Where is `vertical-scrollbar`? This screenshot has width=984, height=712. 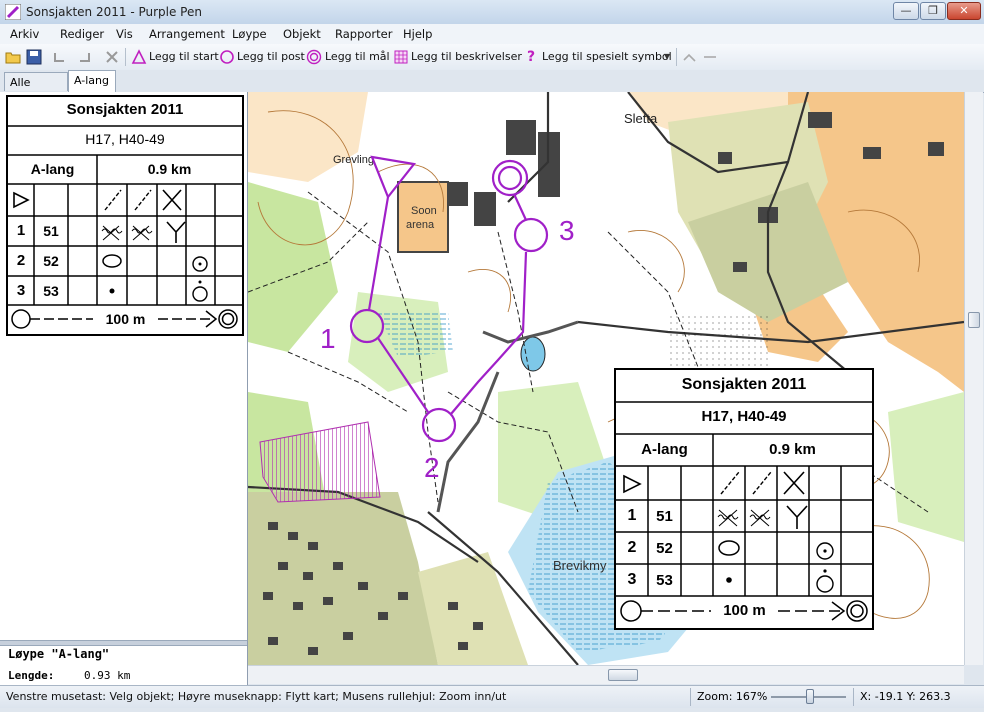
vertical-scrollbar is located at coordinates (973, 378).